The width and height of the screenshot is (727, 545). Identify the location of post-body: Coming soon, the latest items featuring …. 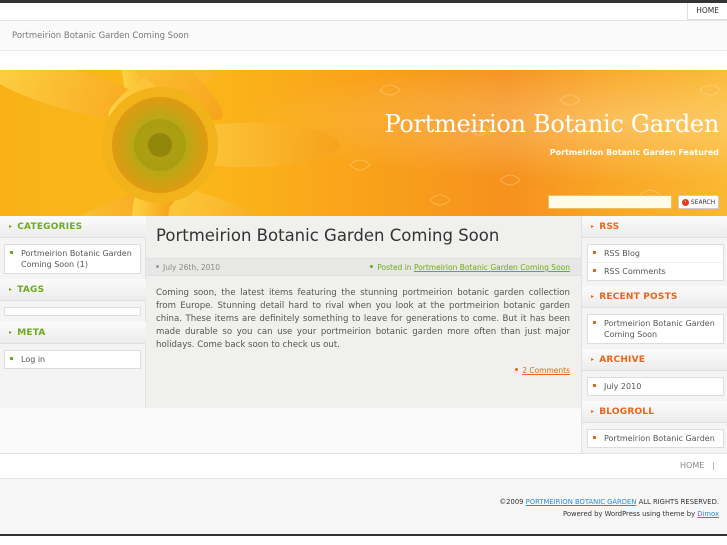
(363, 319).